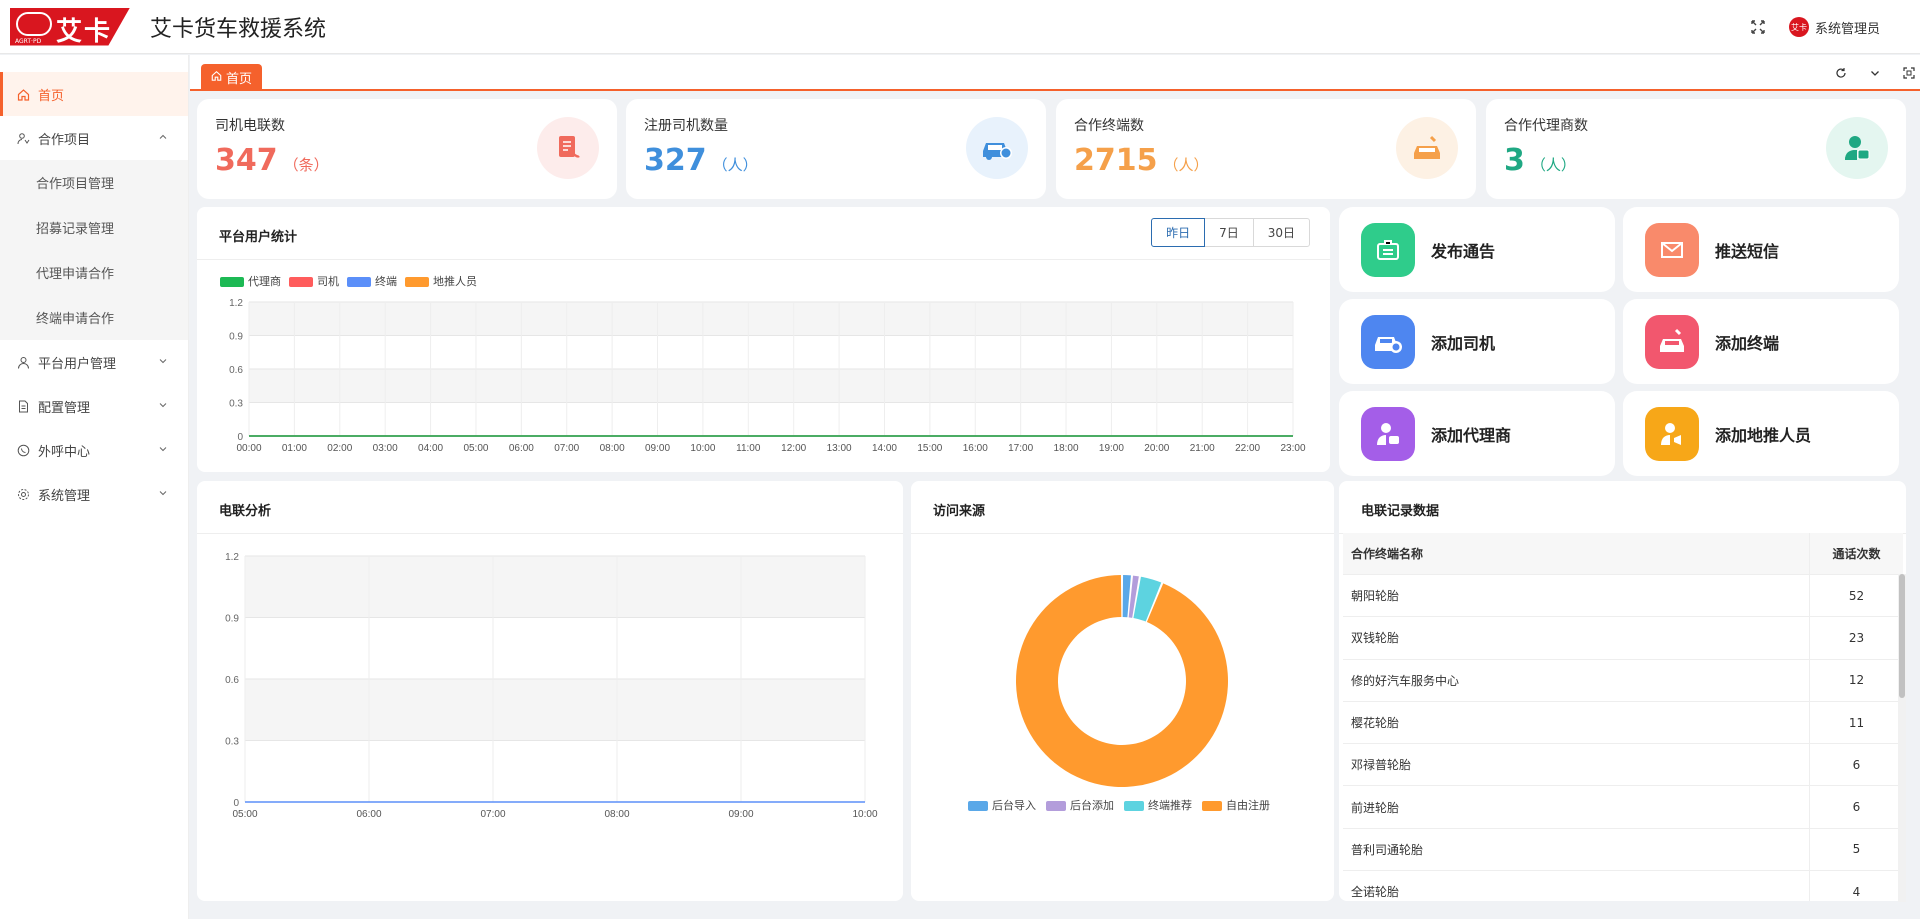 The height and width of the screenshot is (919, 1920). What do you see at coordinates (960, 27) in the screenshot?
I see `top-header: 艾卡 AGRT·PD 艾卡货车救援系统 艾卡 系统管理员` at bounding box center [960, 27].